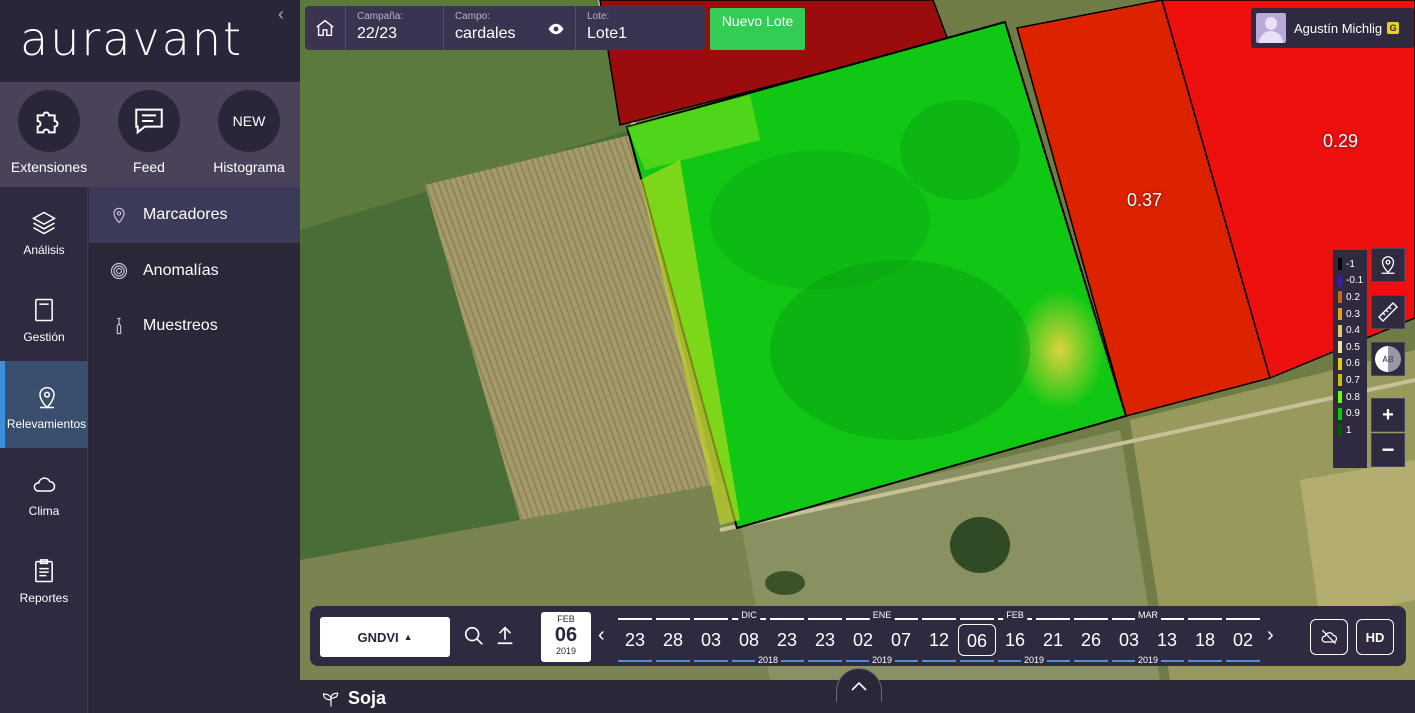  Describe the element at coordinates (367, 698) in the screenshot. I see `crop-name: Soja` at that location.